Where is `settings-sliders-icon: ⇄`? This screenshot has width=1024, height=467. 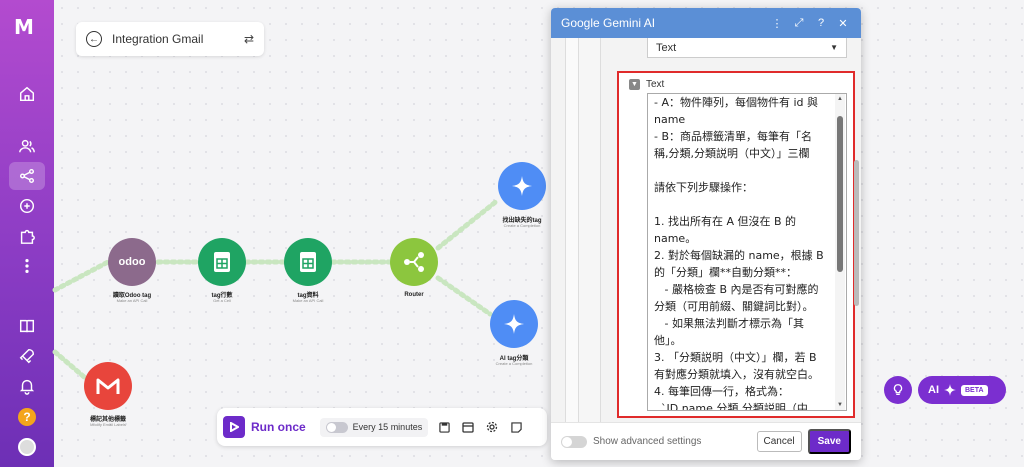 settings-sliders-icon: ⇄ is located at coordinates (249, 39).